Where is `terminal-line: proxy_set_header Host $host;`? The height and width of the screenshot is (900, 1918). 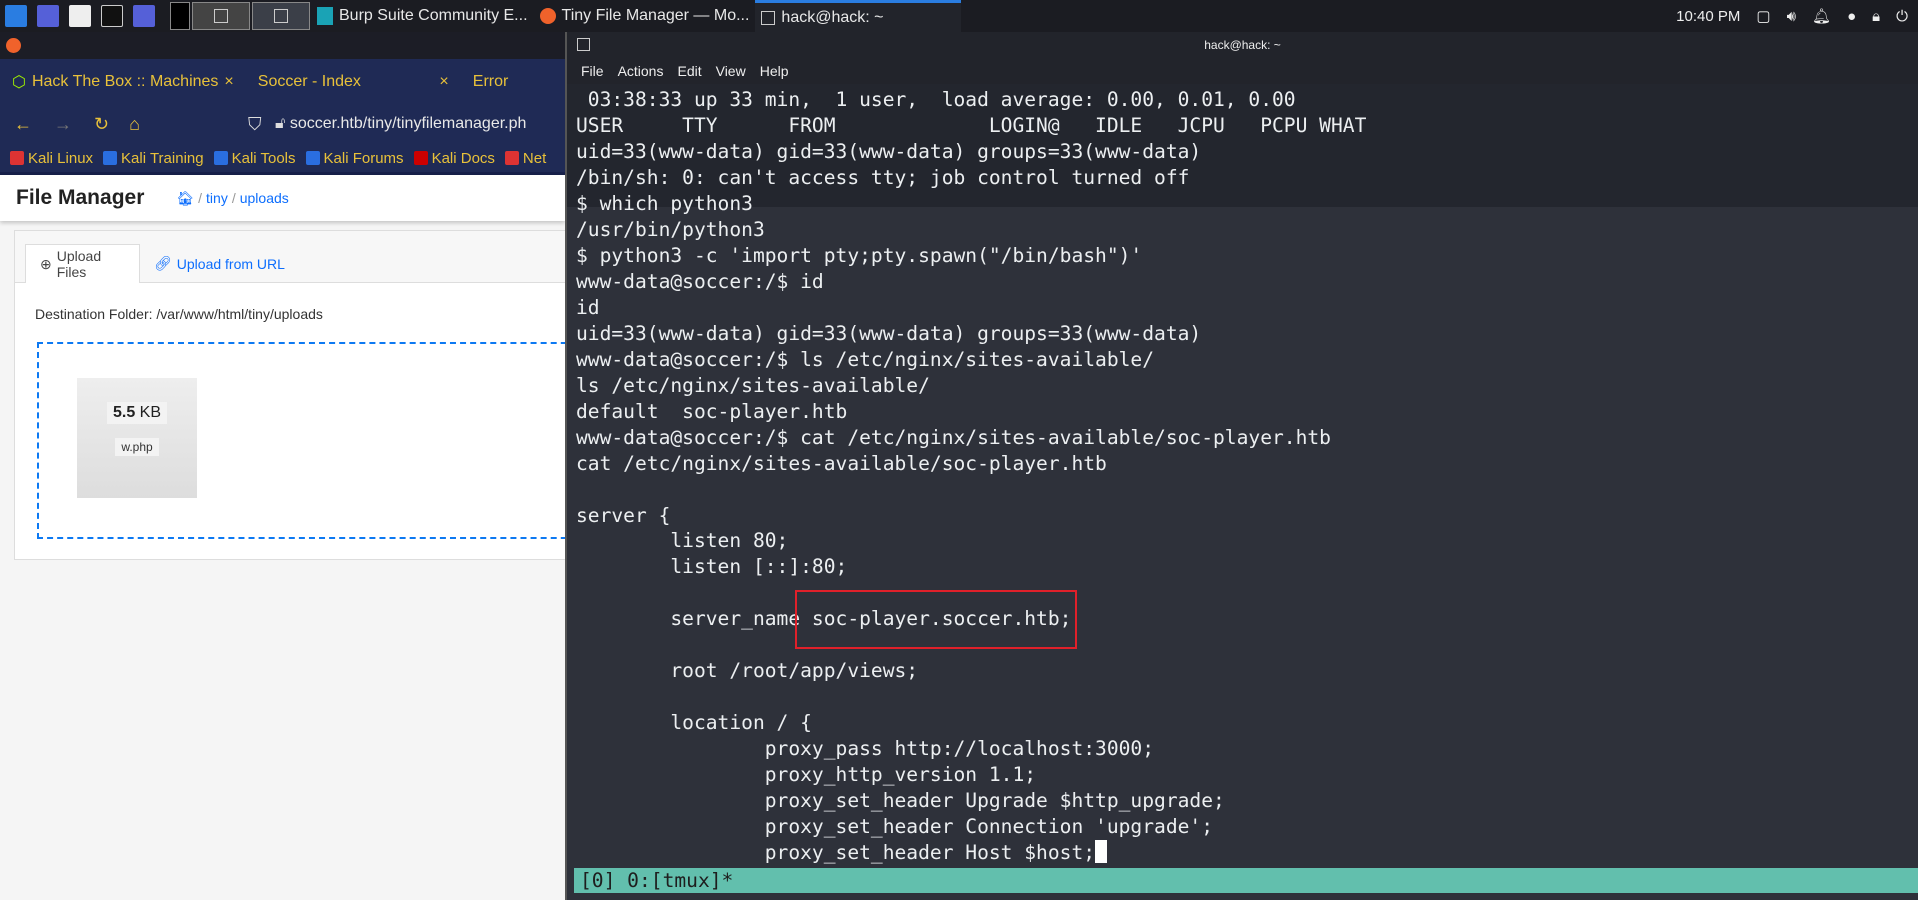
terminal-line: proxy_set_header Host $host; is located at coordinates (971, 853).